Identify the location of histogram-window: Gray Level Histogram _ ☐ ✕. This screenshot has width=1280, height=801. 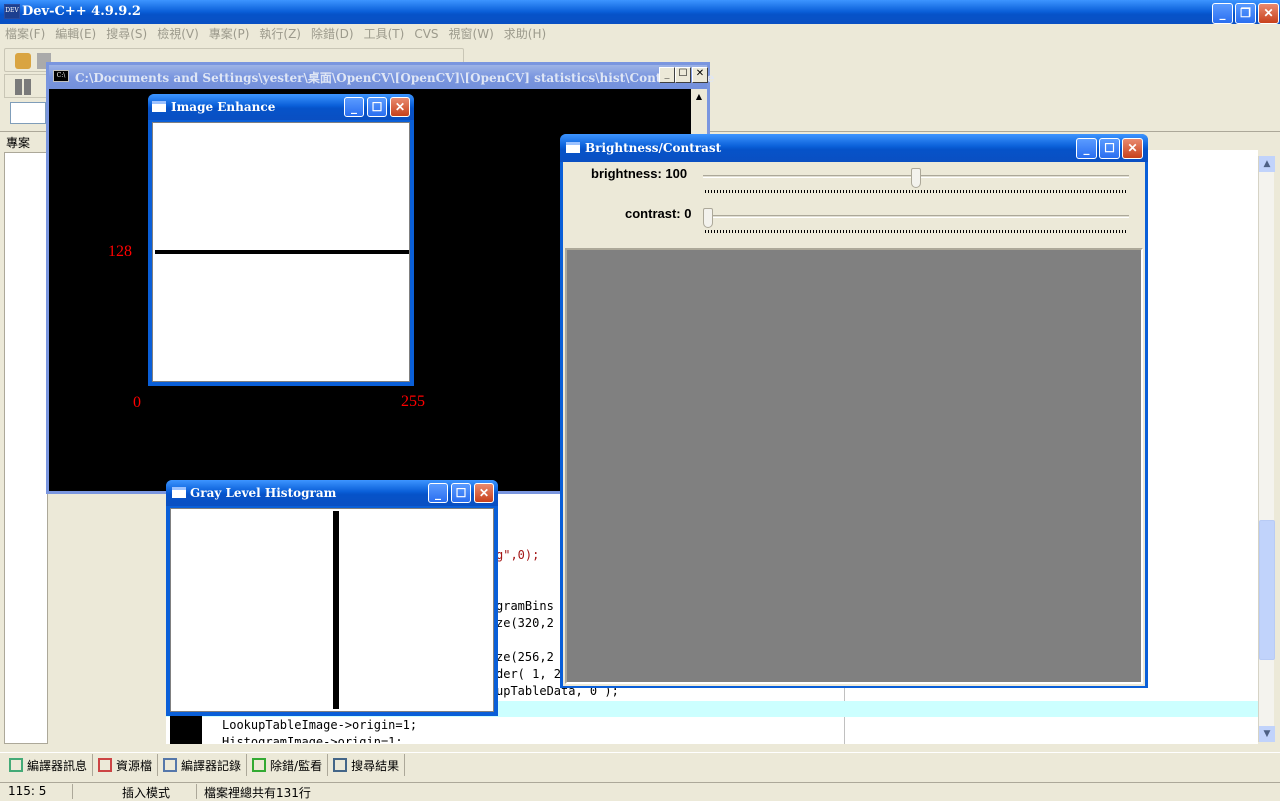
(332, 598).